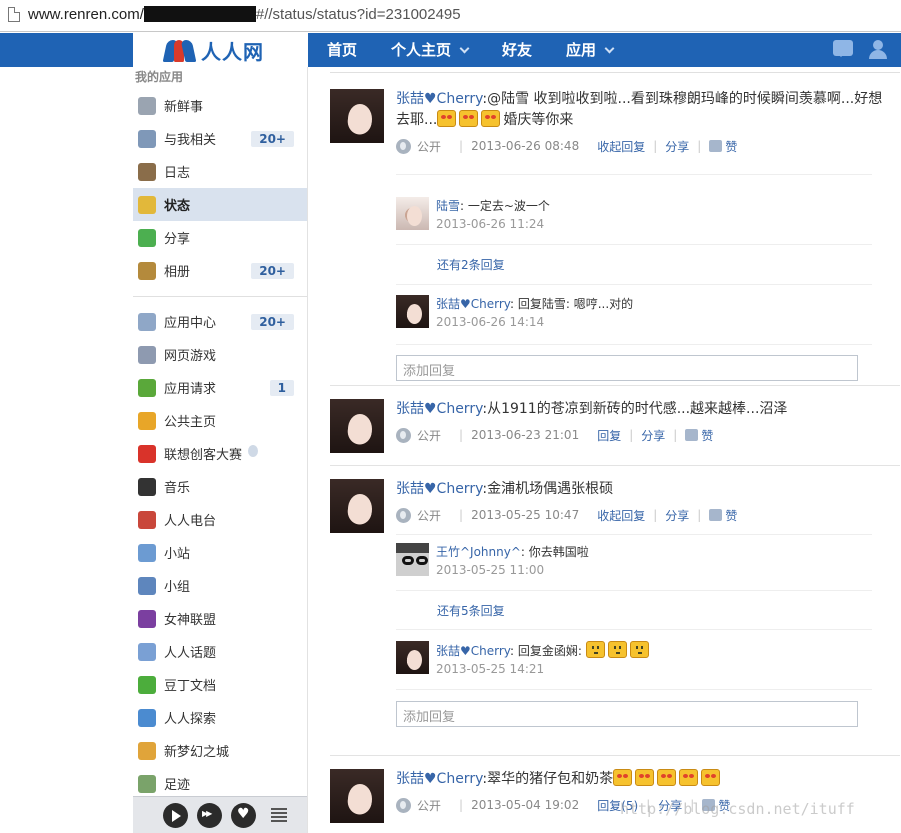 This screenshot has height=833, width=901. I want to click on play-icon, so click(175, 815).